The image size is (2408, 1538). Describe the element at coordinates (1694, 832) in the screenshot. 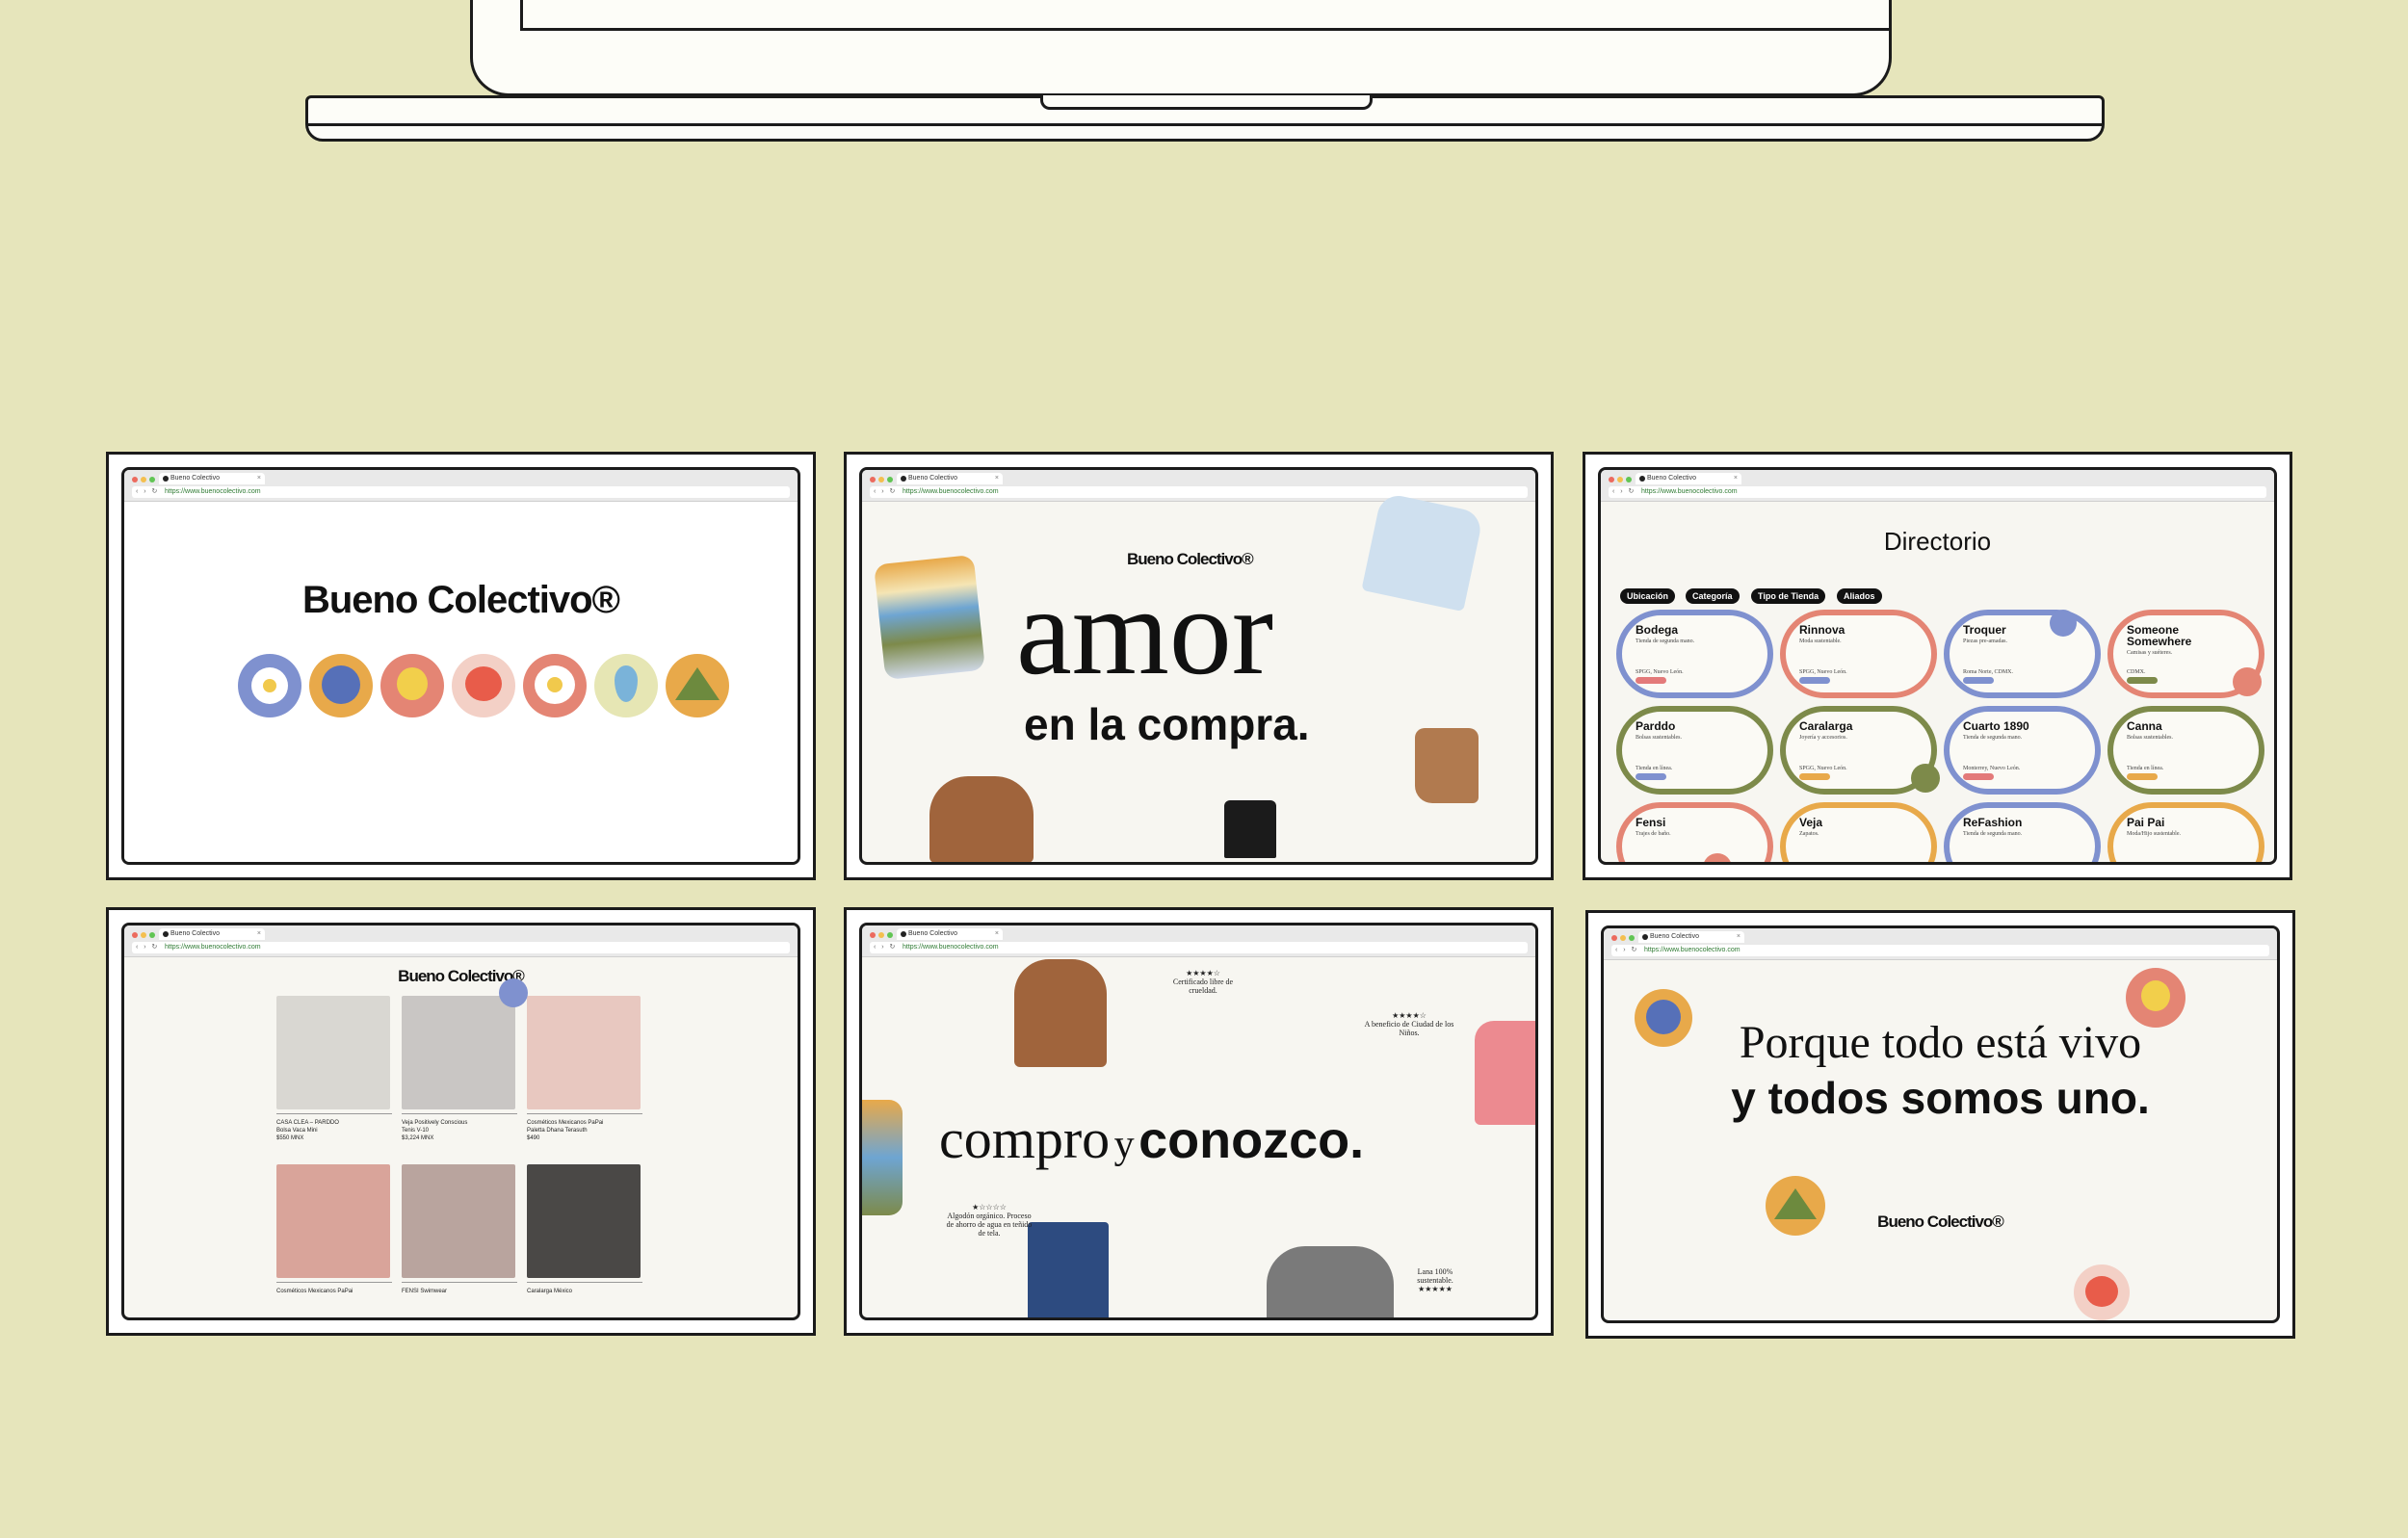

I see `store-card: Fensi Trajes de baño.` at that location.